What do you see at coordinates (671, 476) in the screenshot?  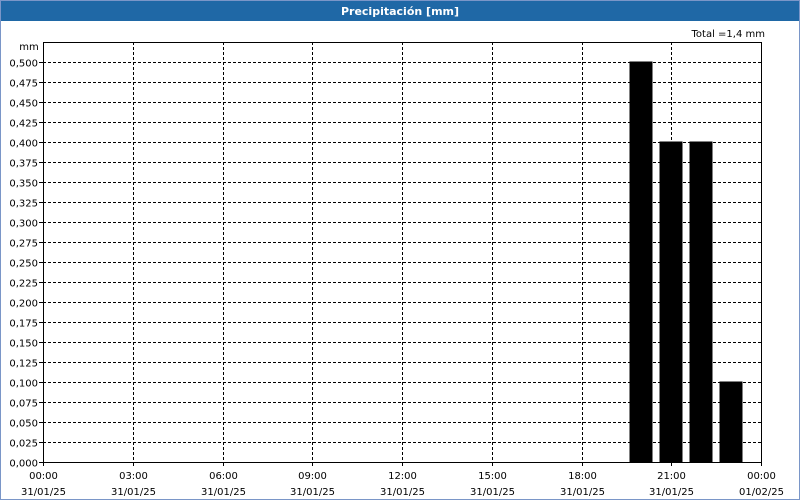 I see `x-tick-time-label: 21:00` at bounding box center [671, 476].